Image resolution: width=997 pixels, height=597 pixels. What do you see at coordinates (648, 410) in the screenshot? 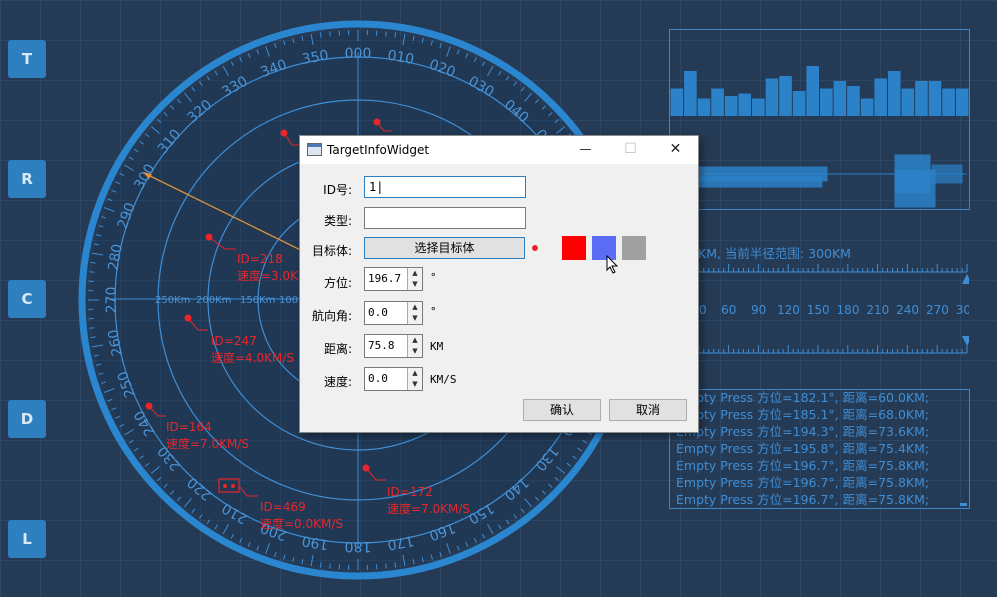
I see `cancel-button: 取消` at bounding box center [648, 410].